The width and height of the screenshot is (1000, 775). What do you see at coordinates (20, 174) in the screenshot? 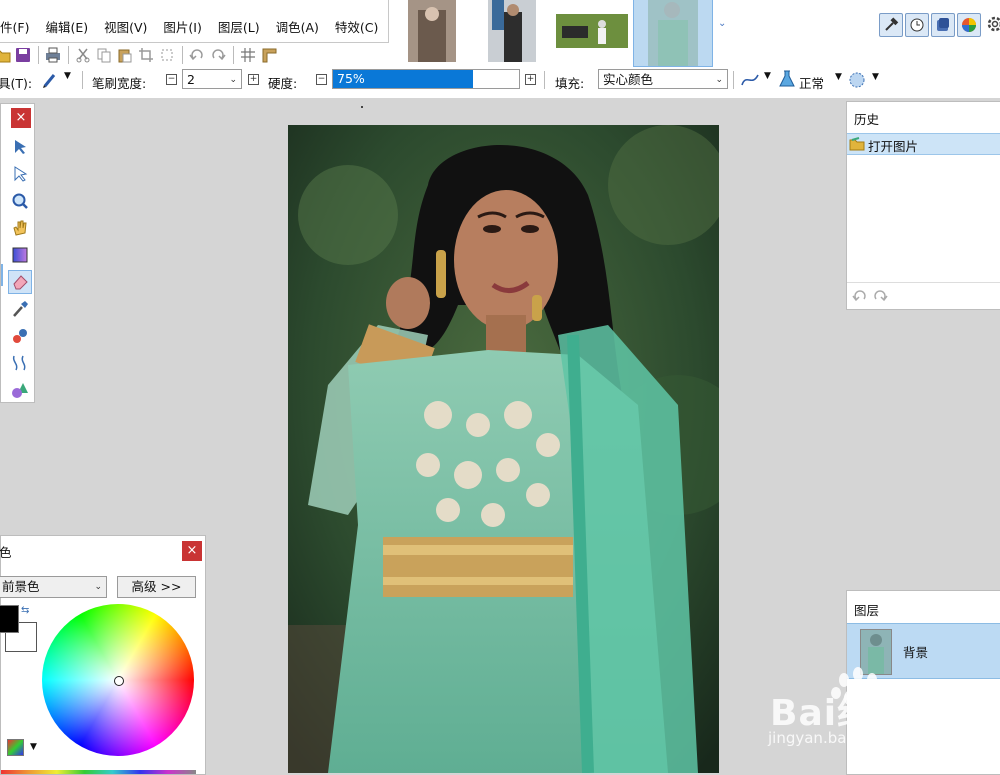
I see `move-selection-icon` at bounding box center [20, 174].